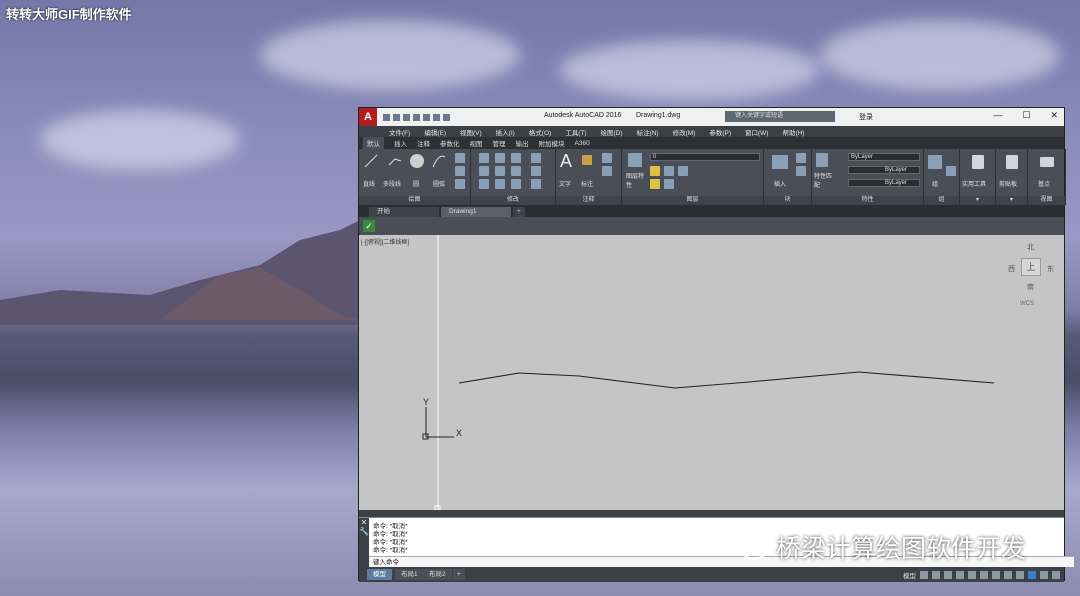 Image resolution: width=1080 pixels, height=596 pixels. I want to click on viewcube-north: 北, so click(1030, 247).